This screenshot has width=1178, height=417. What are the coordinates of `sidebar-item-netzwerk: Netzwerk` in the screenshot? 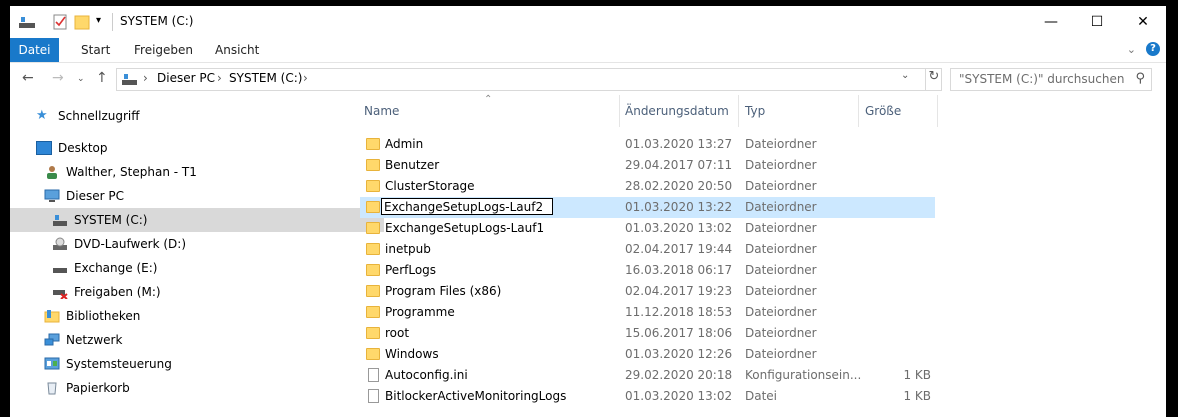 It's located at (193, 340).